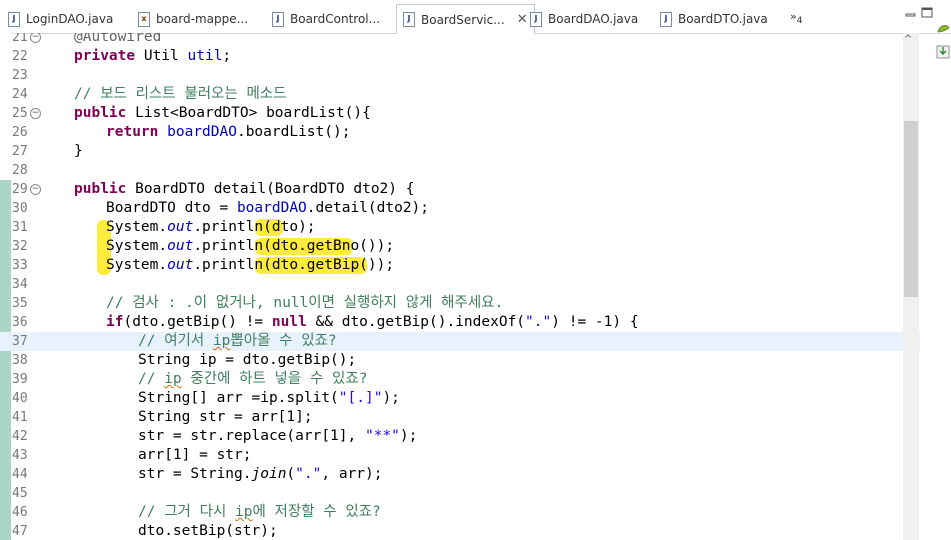 This screenshot has height=540, width=951. I want to click on code-line: 40 String[] arr =ip.split("[.]");, so click(460, 398).